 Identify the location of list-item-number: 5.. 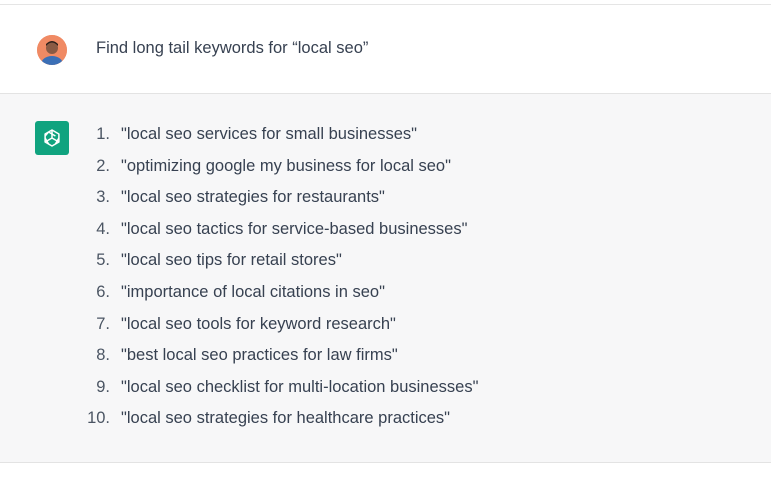
(103, 260).